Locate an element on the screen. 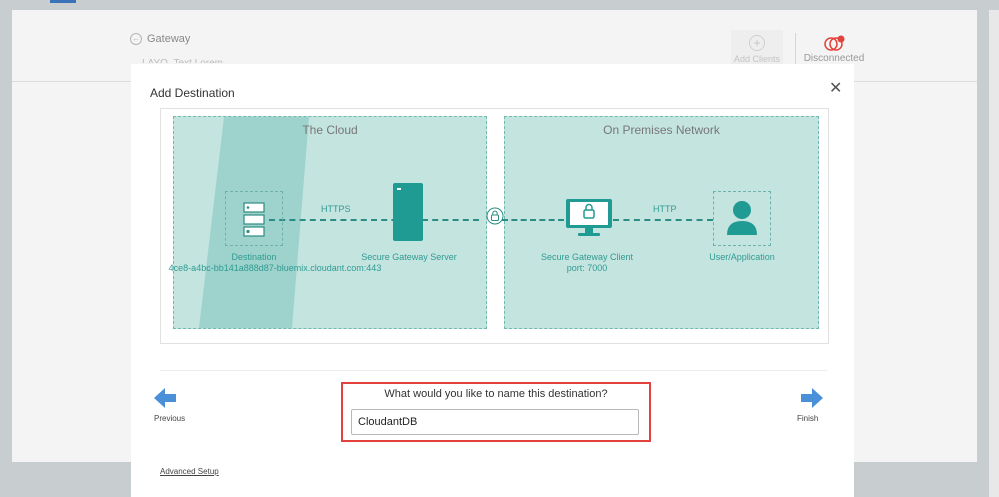 The width and height of the screenshot is (999, 497). lock-icon is located at coordinates (495, 216).